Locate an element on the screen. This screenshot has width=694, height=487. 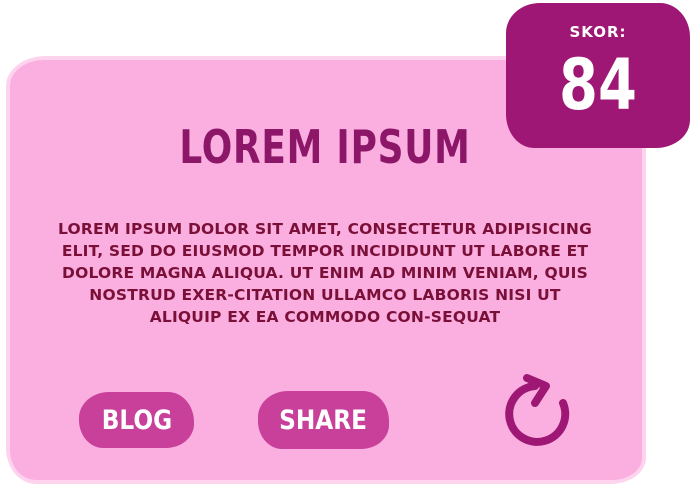
share-button-label: SHARE is located at coordinates (323, 420).